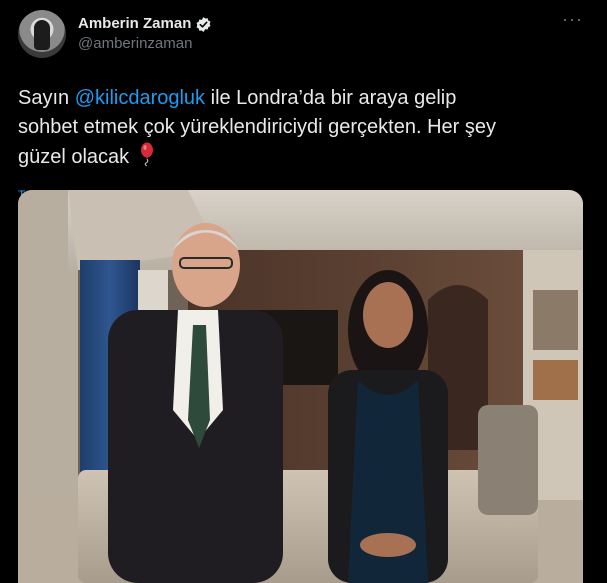 This screenshot has height=583, width=607. What do you see at coordinates (145, 44) in the screenshot?
I see `user-handle: @amberinzaman` at bounding box center [145, 44].